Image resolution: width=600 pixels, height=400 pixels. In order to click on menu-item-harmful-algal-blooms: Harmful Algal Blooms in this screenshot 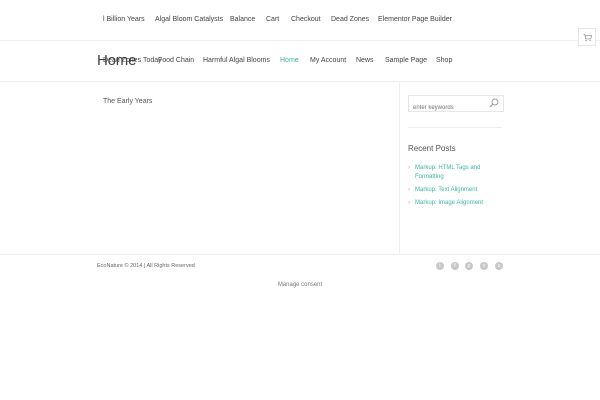, I will do `click(236, 60)`.